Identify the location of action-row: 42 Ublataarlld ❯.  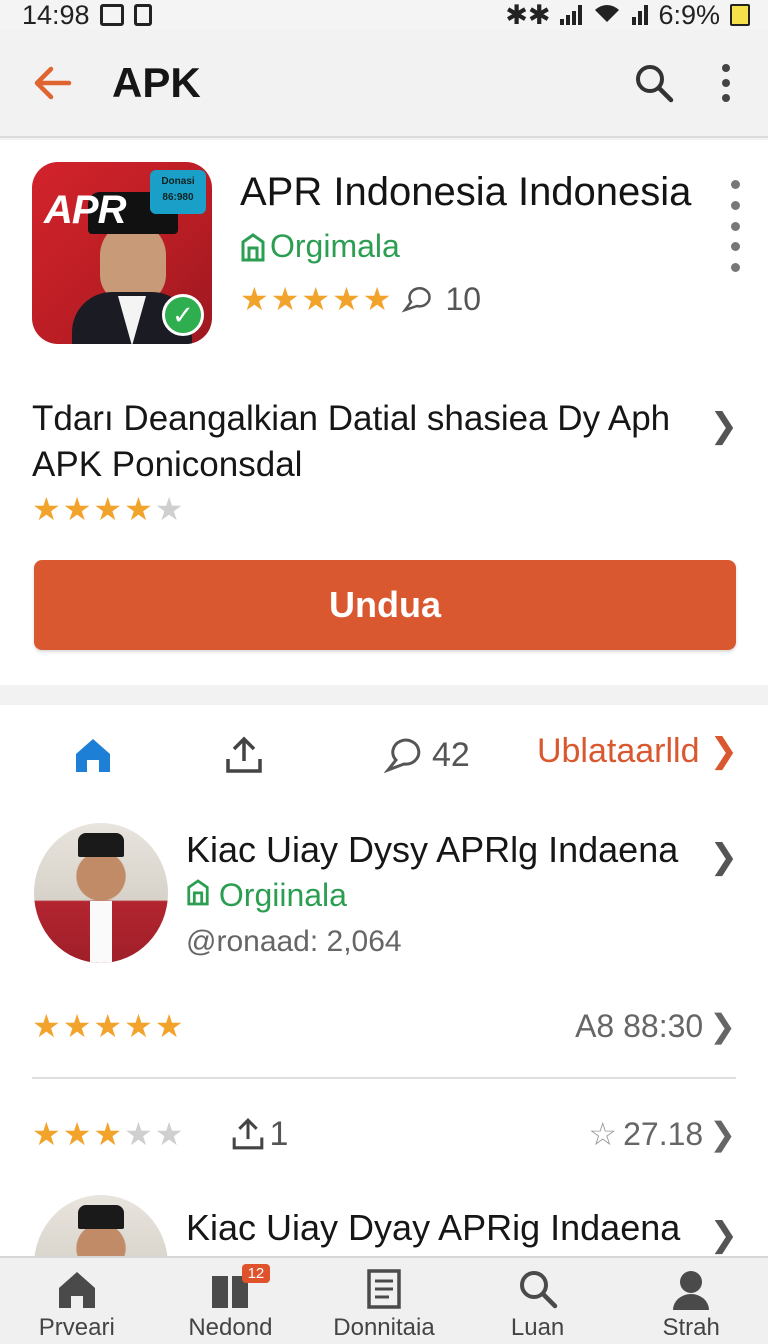
(384, 755).